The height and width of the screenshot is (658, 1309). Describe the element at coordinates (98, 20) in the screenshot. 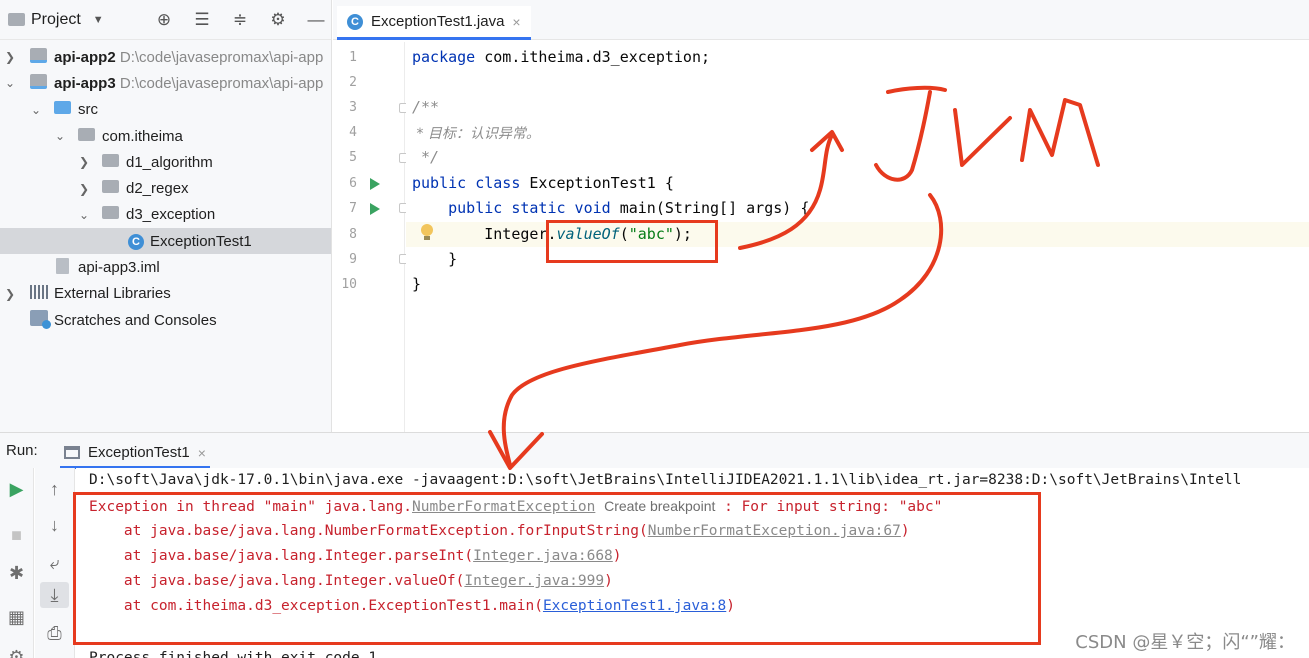

I see `chevron-down-icon: ▼` at that location.